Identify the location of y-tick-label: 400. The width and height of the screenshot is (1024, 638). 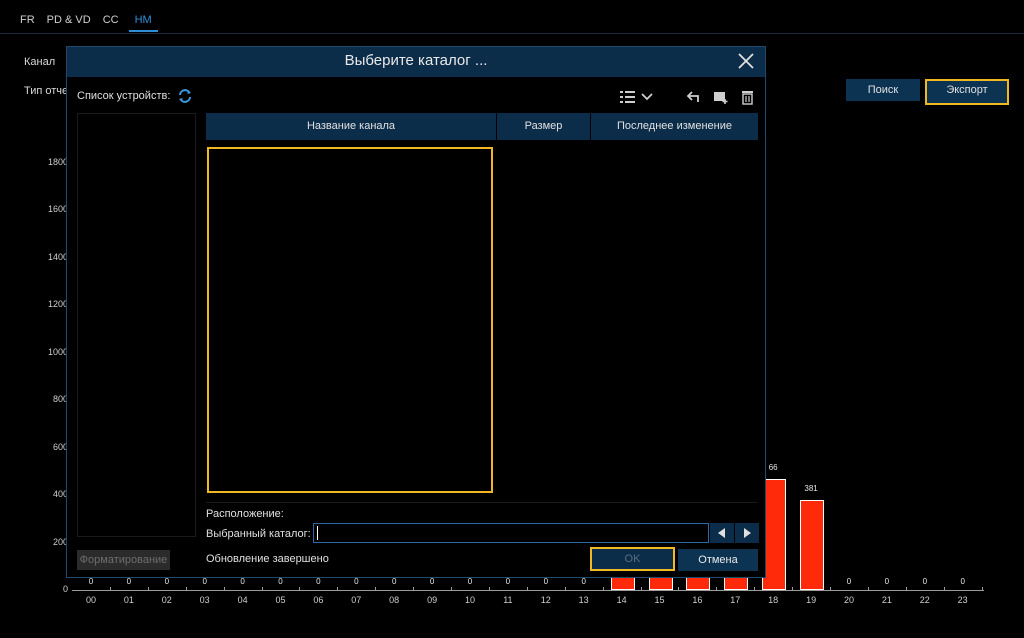
(60, 494).